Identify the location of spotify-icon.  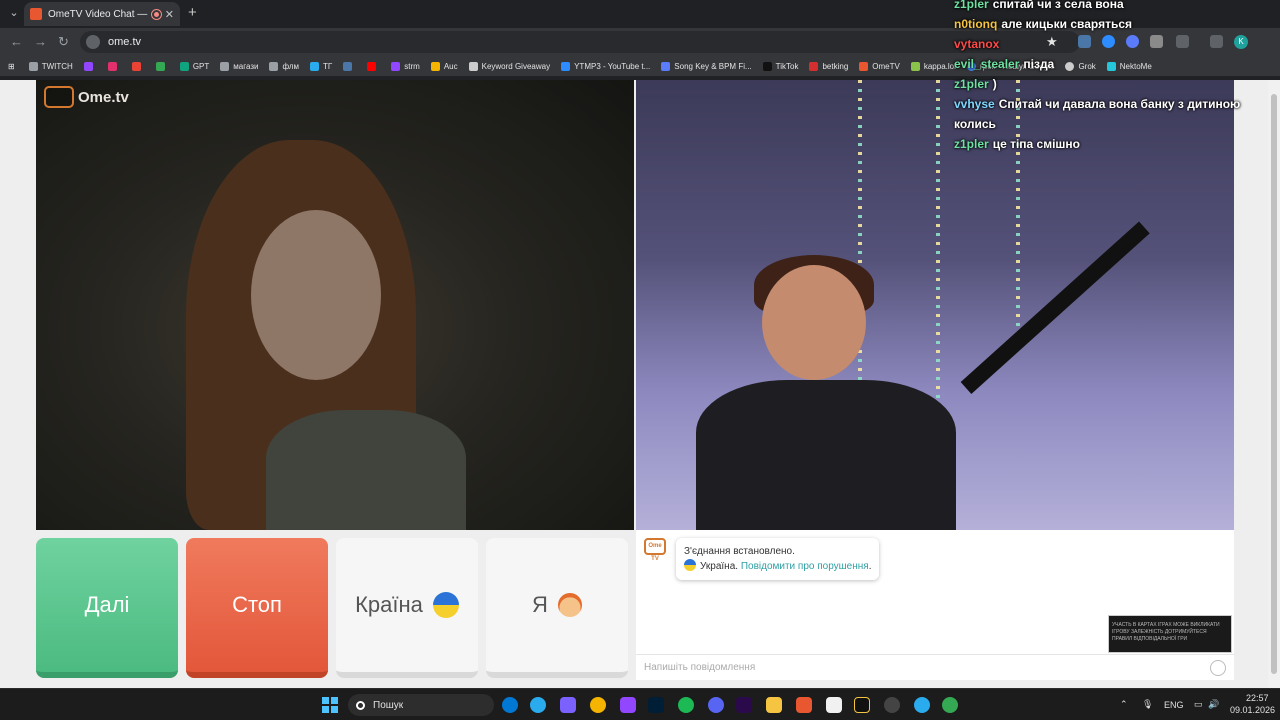
(686, 705).